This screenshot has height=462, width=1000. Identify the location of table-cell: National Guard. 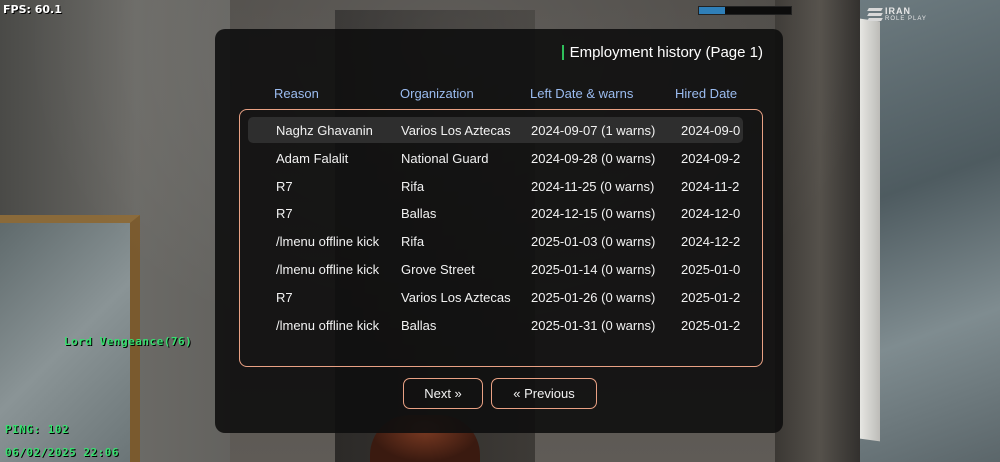
(445, 158).